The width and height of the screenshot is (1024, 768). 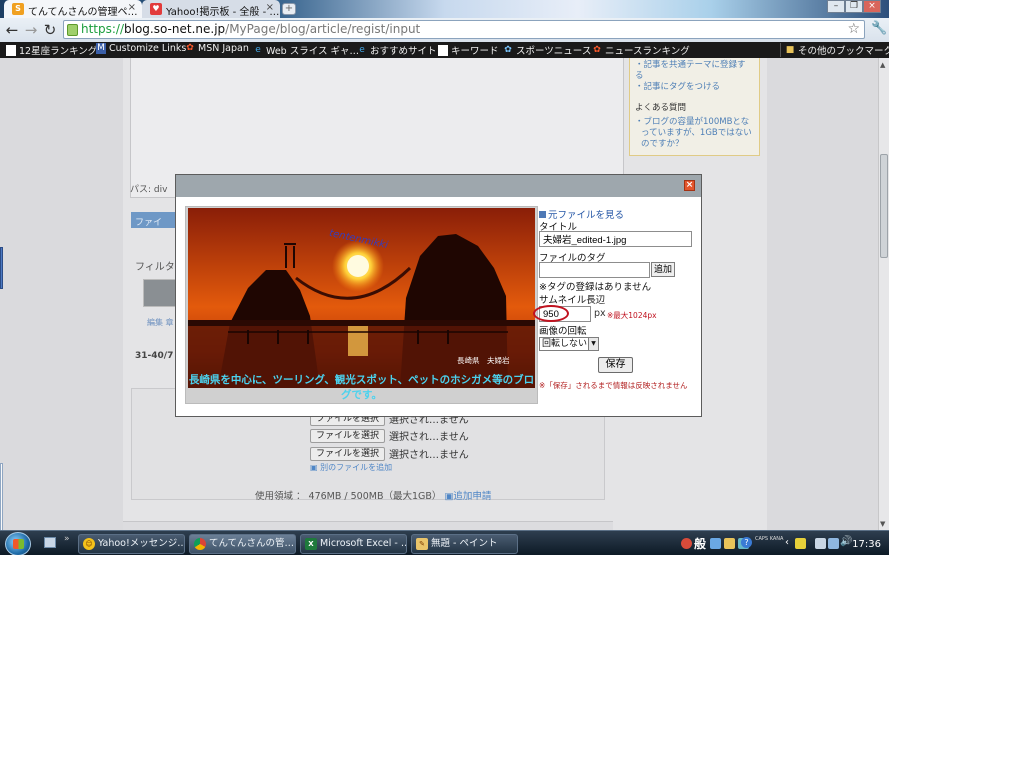 I want to click on new-tab-button: +, so click(x=289, y=9).